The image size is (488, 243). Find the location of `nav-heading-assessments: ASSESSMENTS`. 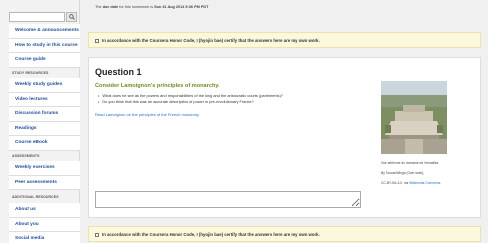

nav-heading-assessments: ASSESSMENTS is located at coordinates (26, 156).